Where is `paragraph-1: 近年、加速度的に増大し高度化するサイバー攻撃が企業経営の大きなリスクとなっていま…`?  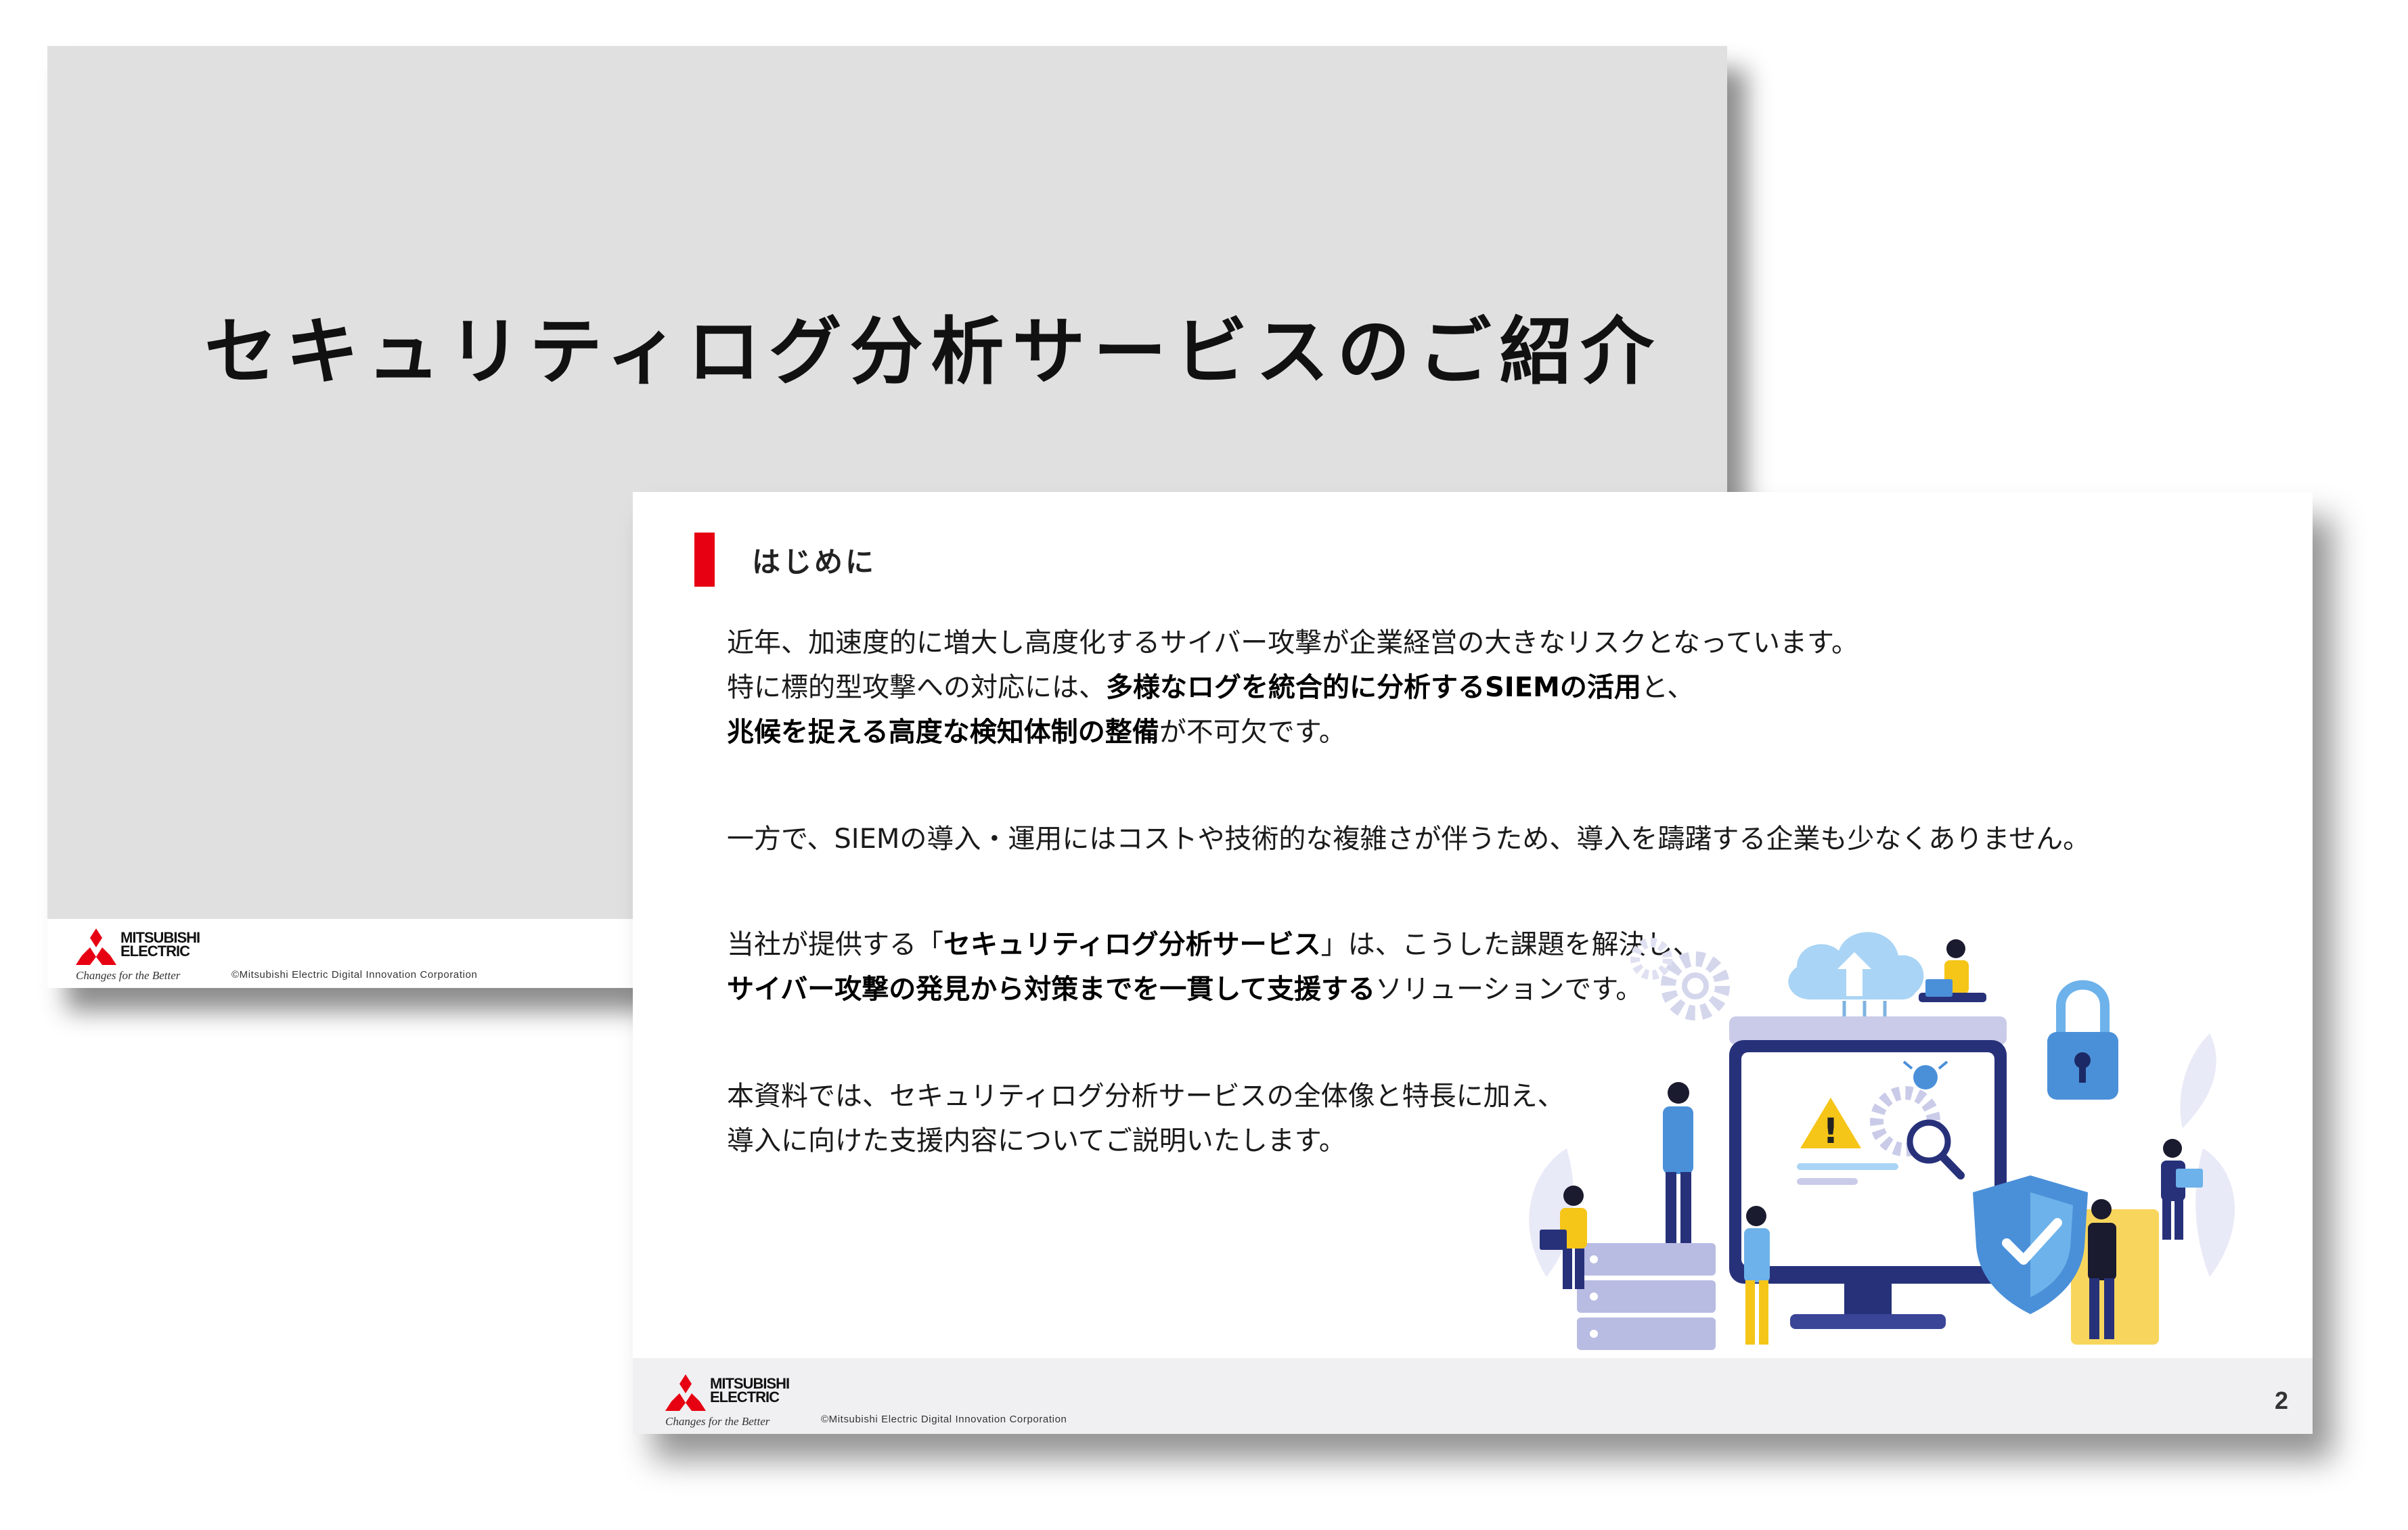
paragraph-1: 近年、加速度的に増大し高度化するサイバー攻撃が企業経営の大きなリスクとなっていま… is located at coordinates (1292, 687).